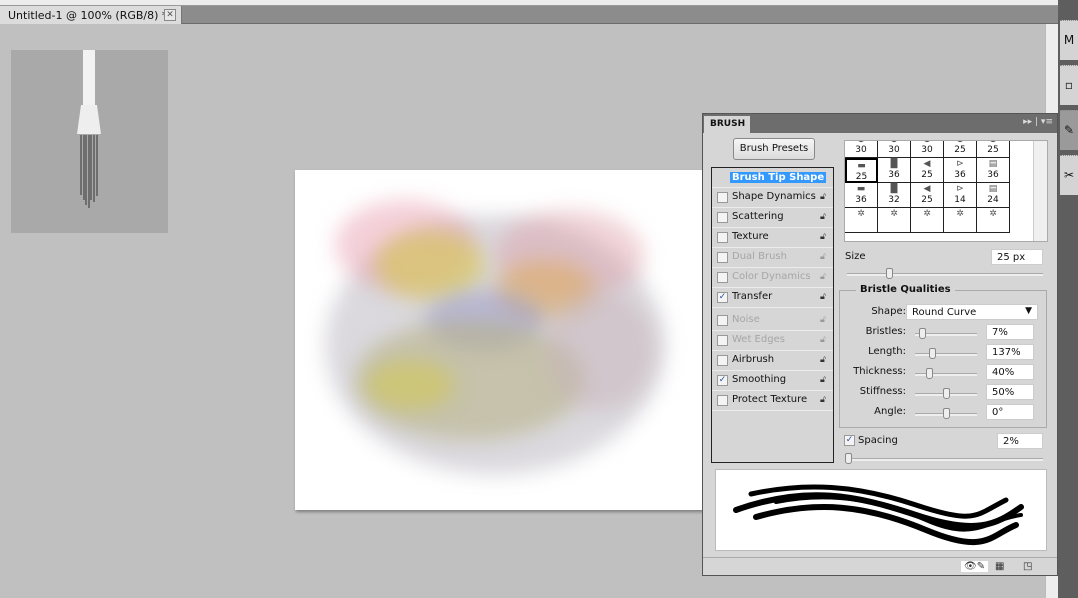  Describe the element at coordinates (894, 195) in the screenshot. I see `brush-tip-cell: ▐▌ 32` at that location.